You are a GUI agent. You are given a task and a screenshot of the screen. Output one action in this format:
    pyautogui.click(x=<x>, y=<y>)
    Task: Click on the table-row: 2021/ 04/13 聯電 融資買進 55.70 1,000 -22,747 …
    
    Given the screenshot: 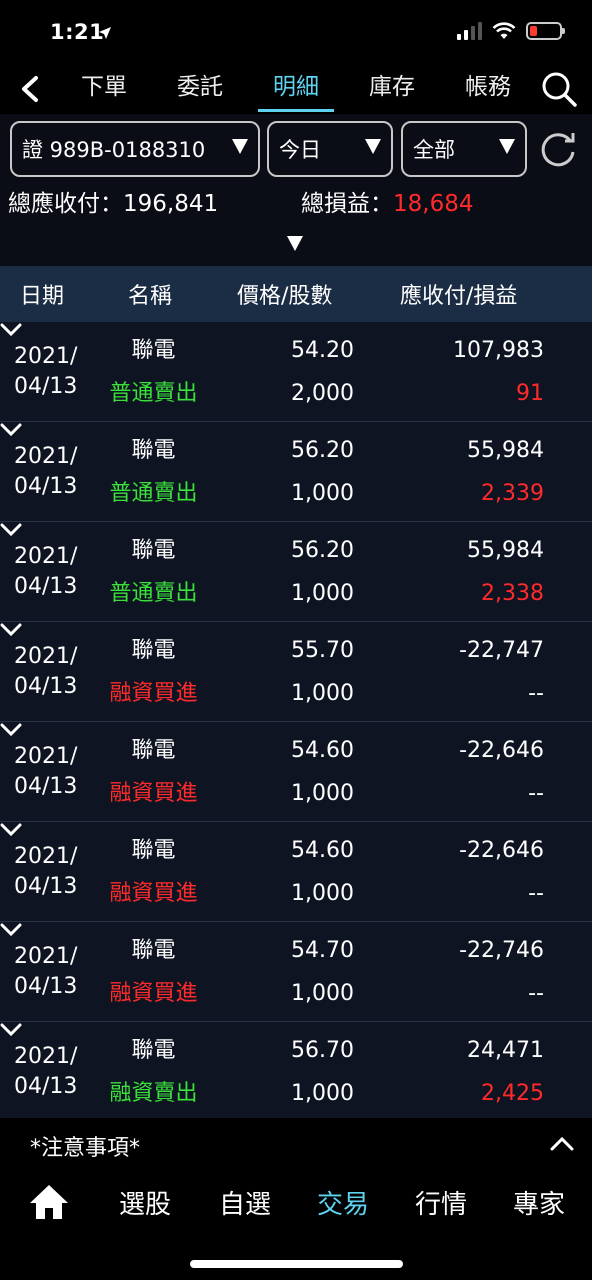 What is the action you would take?
    pyautogui.click(x=296, y=672)
    